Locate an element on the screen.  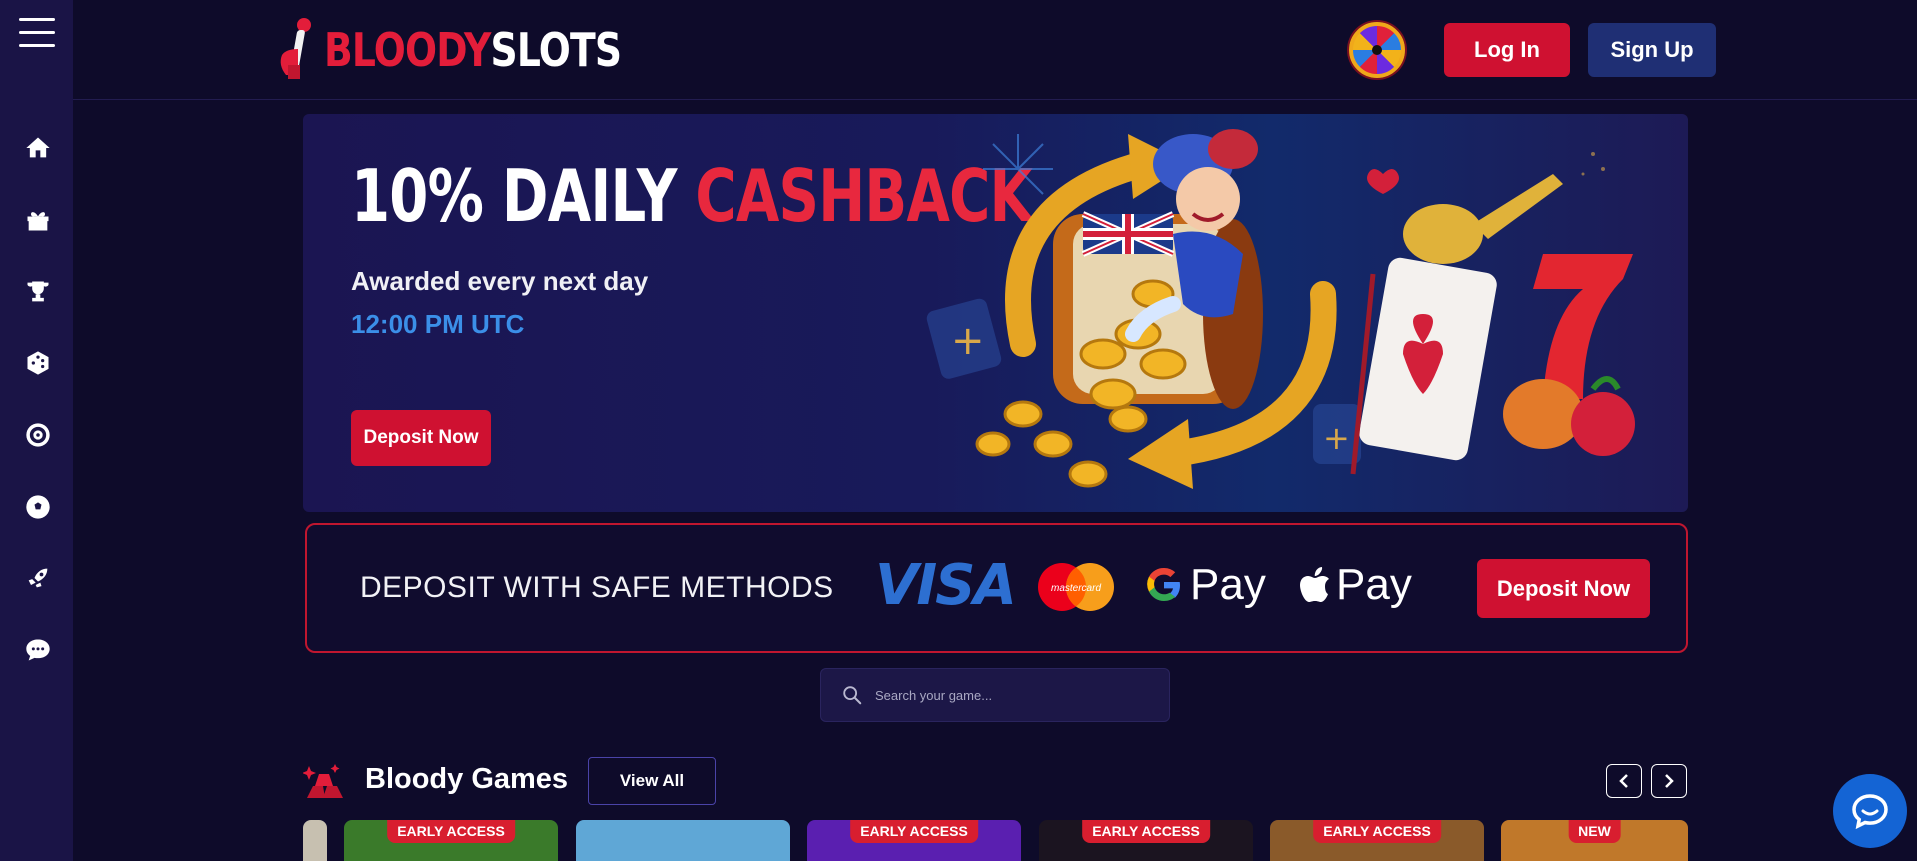
sidebar is located at coordinates (36, 430).